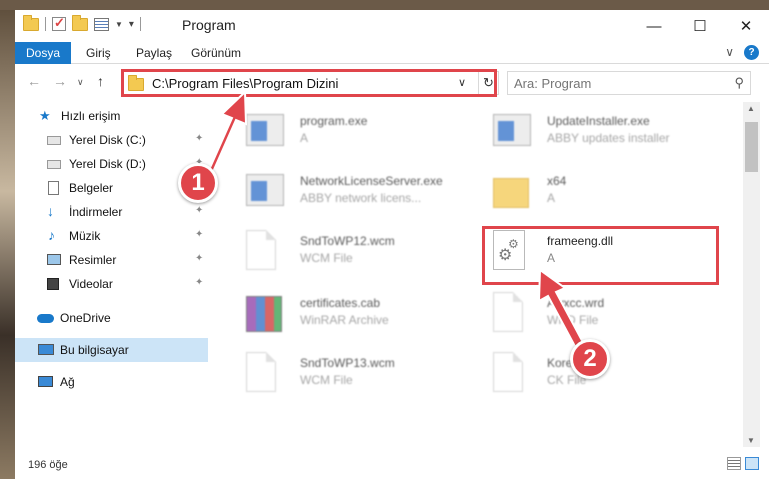 The width and height of the screenshot is (769, 479). I want to click on star-icon: ★, so click(45, 115).